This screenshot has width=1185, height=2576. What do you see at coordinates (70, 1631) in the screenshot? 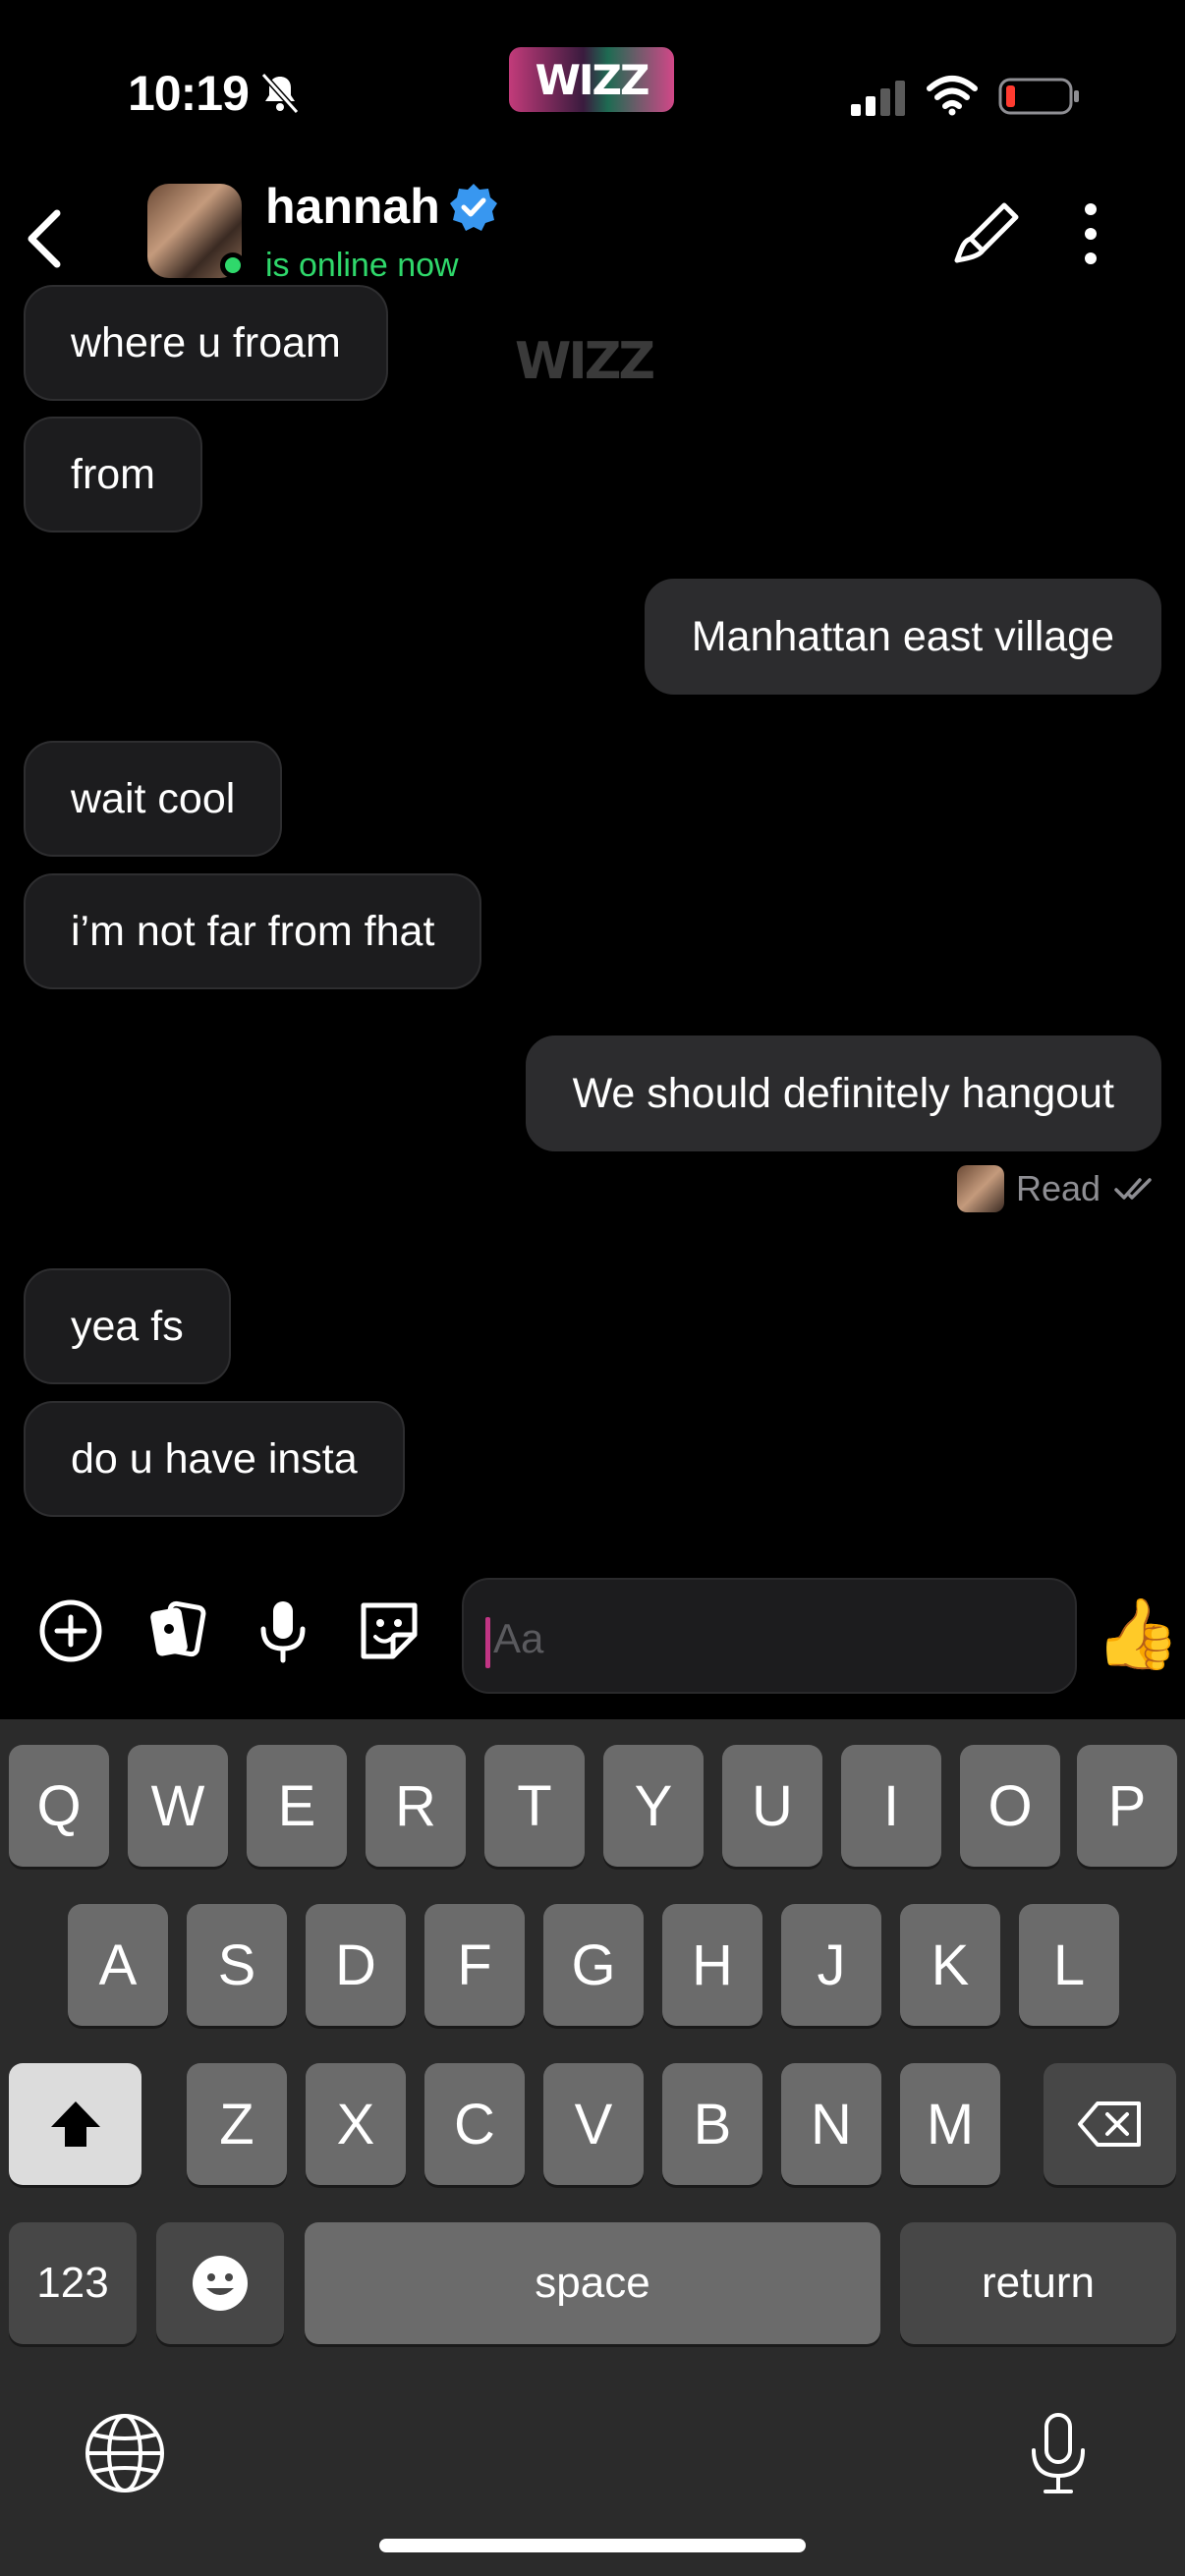
I see `add-circle-icon` at bounding box center [70, 1631].